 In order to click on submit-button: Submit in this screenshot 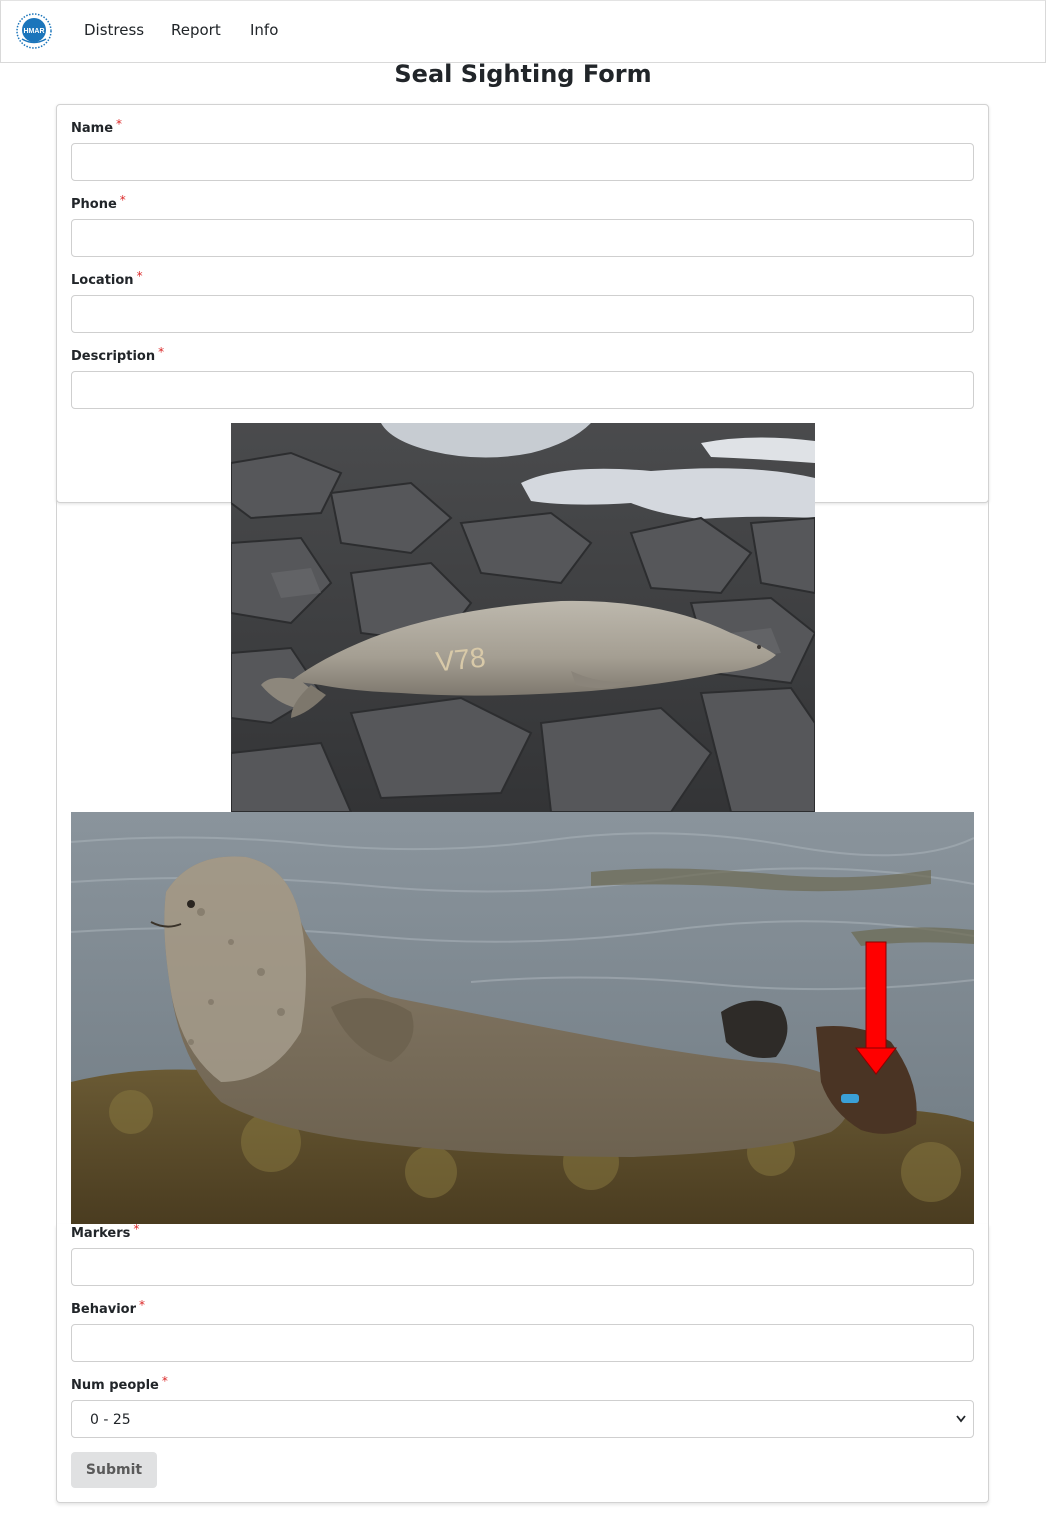, I will do `click(114, 1470)`.